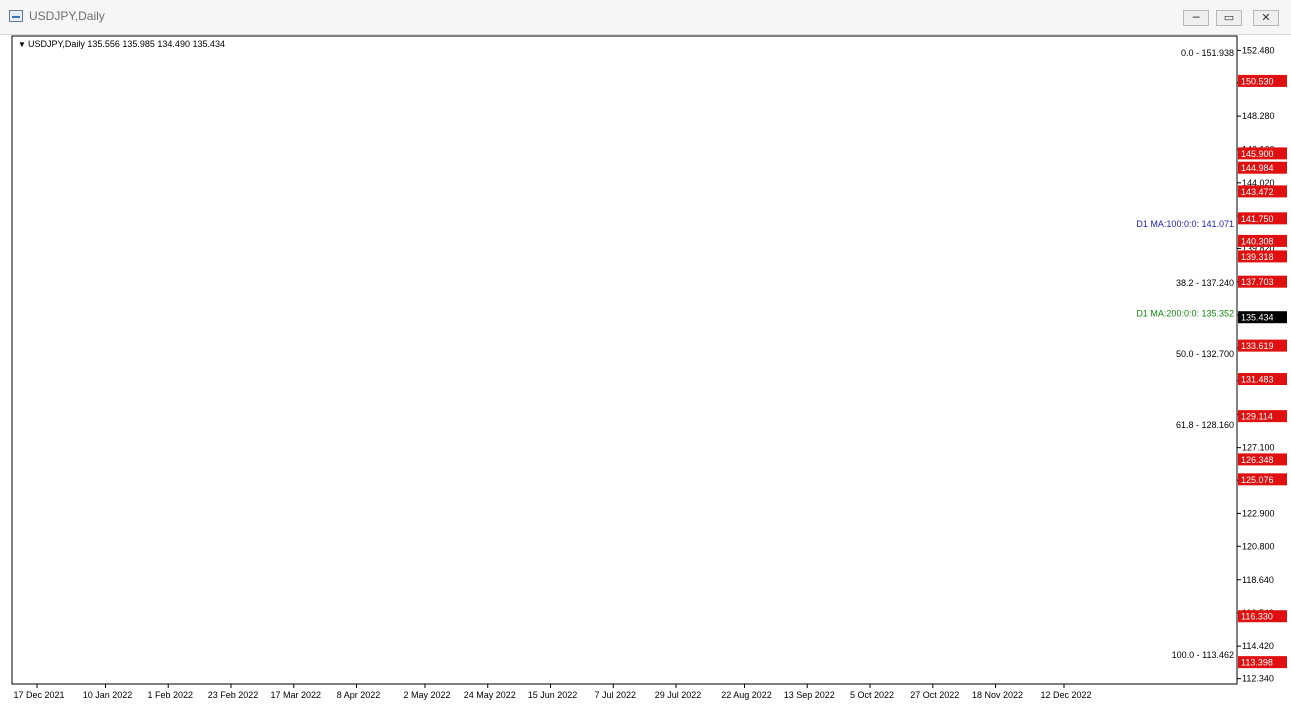 This screenshot has height=723, width=1291. What do you see at coordinates (1257, 318) in the screenshot?
I see `current-price-label: 135.434` at bounding box center [1257, 318].